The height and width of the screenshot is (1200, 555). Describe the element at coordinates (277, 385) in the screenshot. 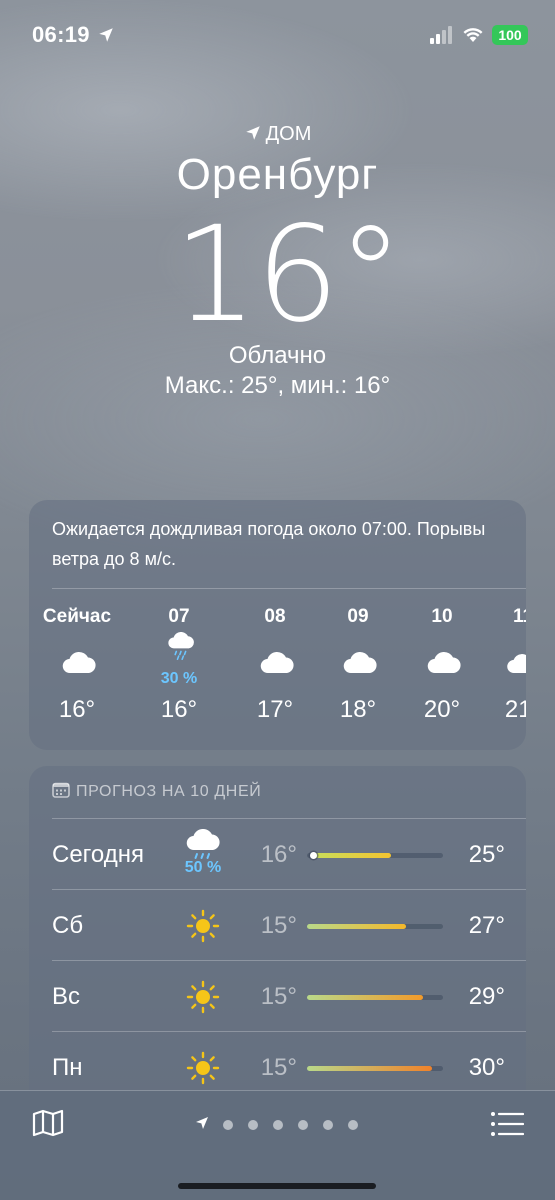

I see `high-low-temperature: Макс.: 25°, мин.: 16°` at that location.